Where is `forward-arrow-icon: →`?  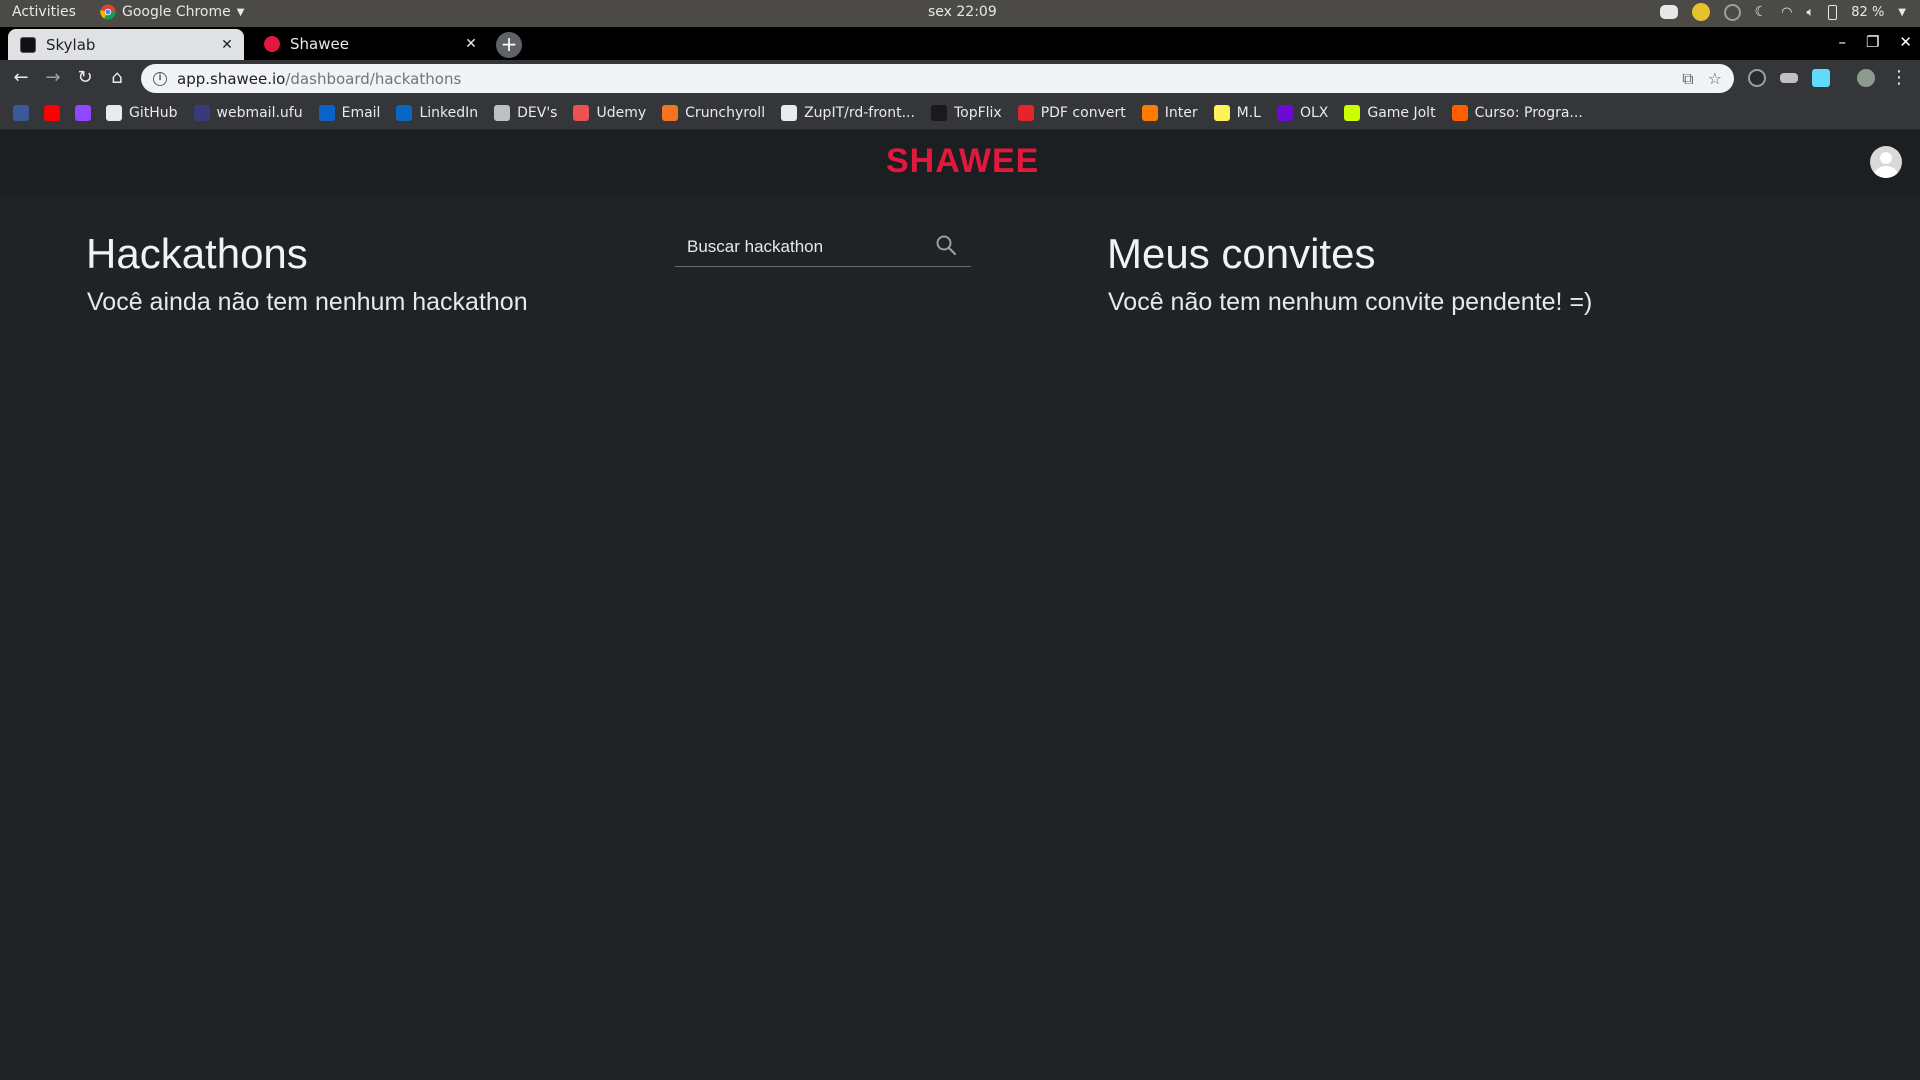
forward-arrow-icon: → is located at coordinates (53, 78).